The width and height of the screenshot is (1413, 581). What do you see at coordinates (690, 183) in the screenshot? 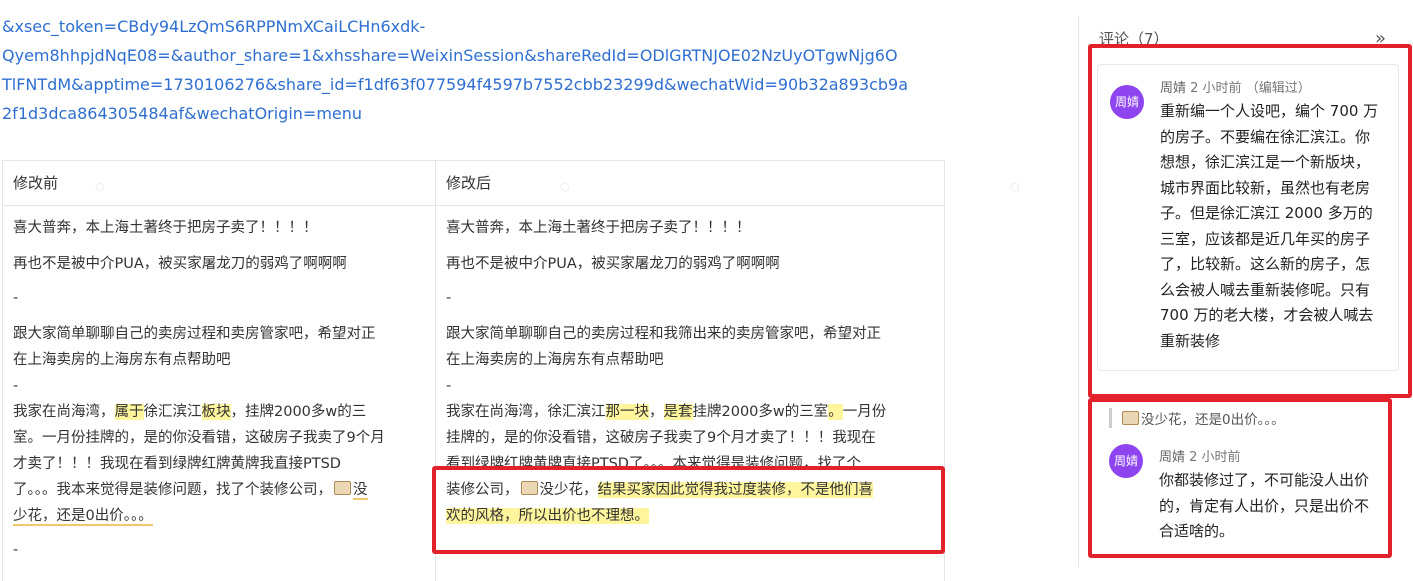
I see `after-header: 修改后` at bounding box center [690, 183].